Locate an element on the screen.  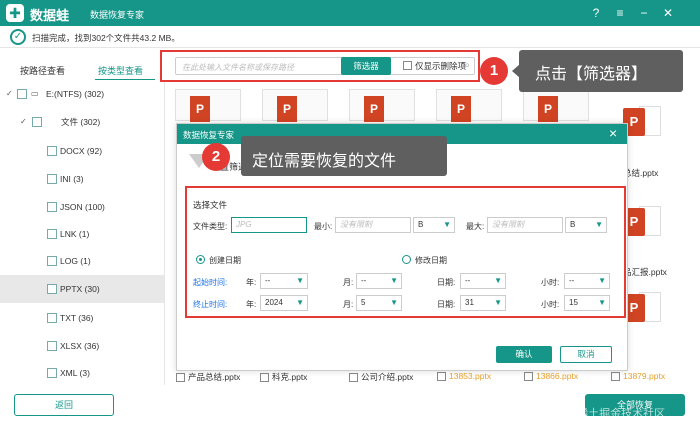
created-date-radio is located at coordinates (200, 259).